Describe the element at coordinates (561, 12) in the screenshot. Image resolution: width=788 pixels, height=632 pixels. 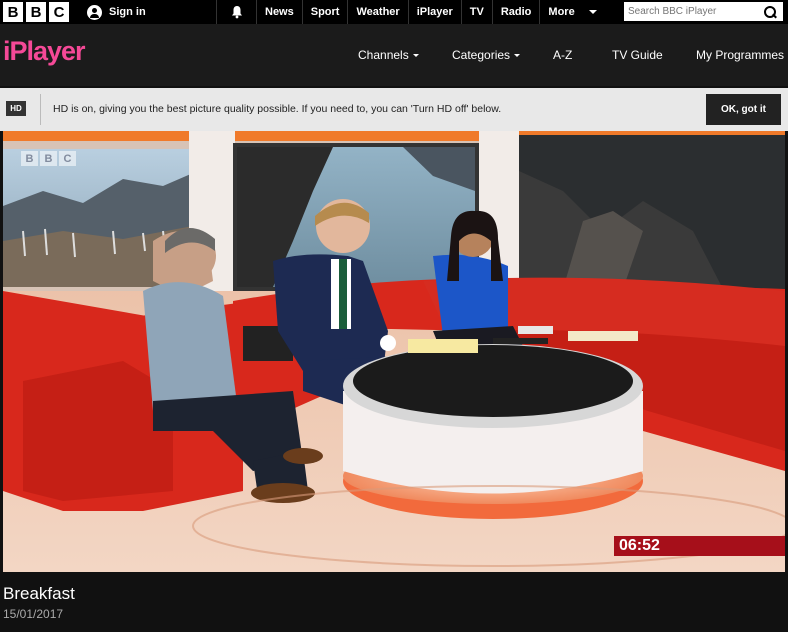
I see `more-label: More` at that location.